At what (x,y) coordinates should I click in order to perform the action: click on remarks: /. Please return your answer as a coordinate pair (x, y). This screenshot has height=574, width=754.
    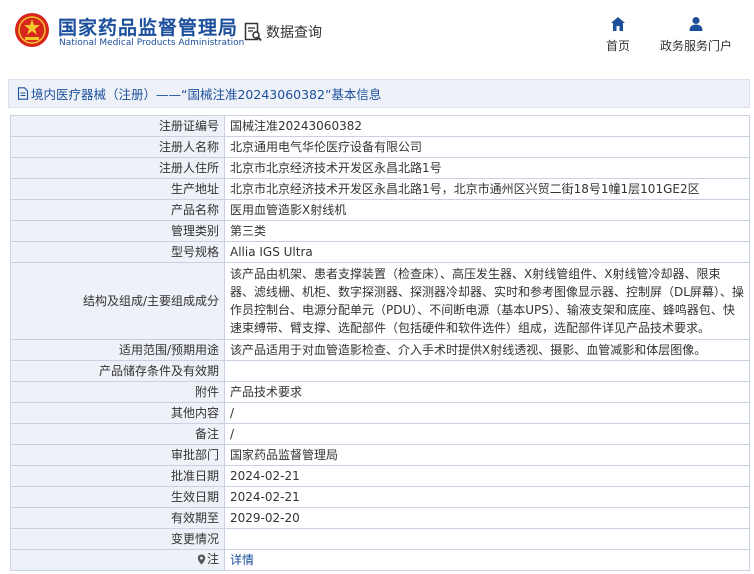
    Looking at the image, I should click on (487, 434).